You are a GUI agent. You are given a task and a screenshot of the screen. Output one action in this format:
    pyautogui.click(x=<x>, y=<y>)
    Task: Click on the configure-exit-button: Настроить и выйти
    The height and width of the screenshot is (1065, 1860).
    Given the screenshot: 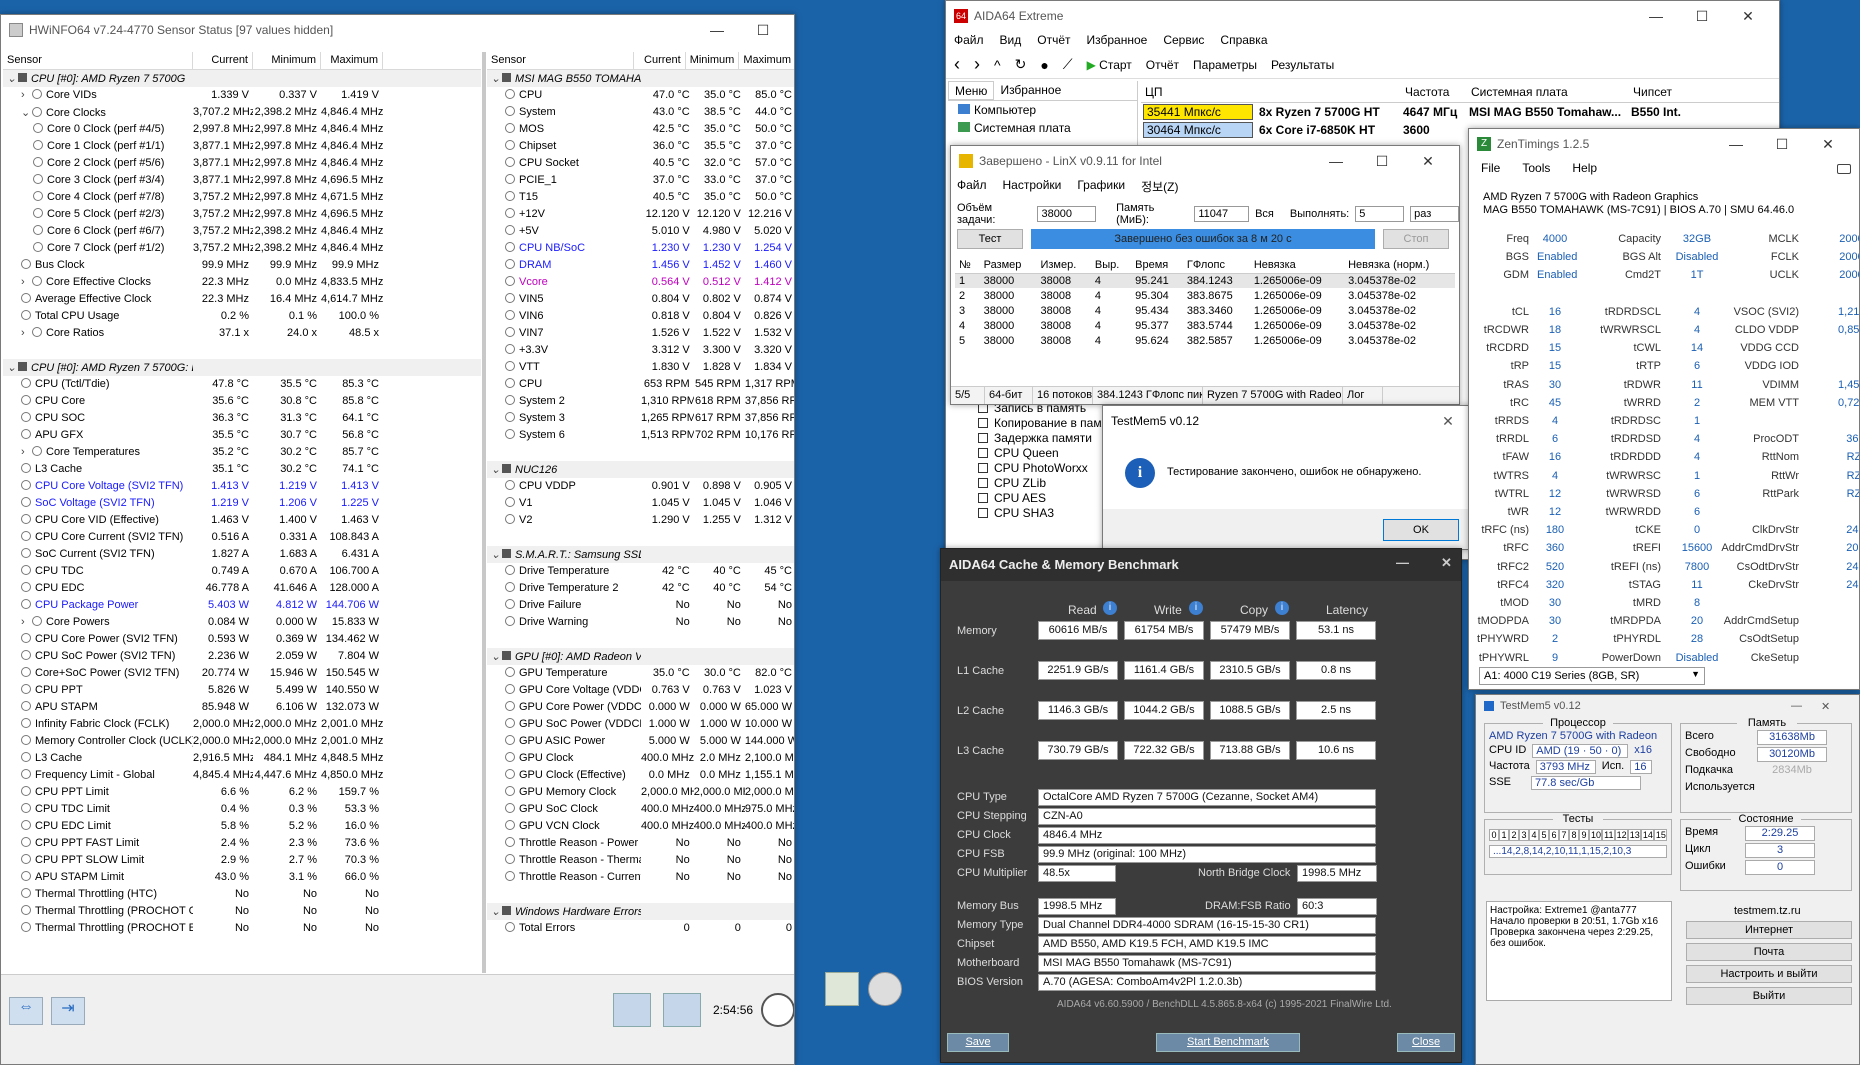 What is the action you would take?
    pyautogui.click(x=1769, y=974)
    